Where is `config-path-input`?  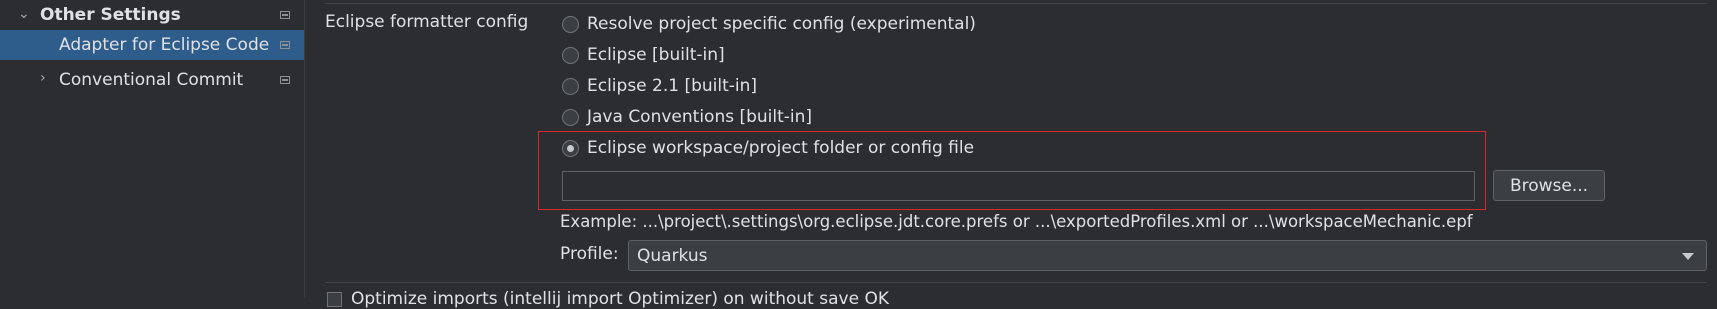
config-path-input is located at coordinates (1018, 186).